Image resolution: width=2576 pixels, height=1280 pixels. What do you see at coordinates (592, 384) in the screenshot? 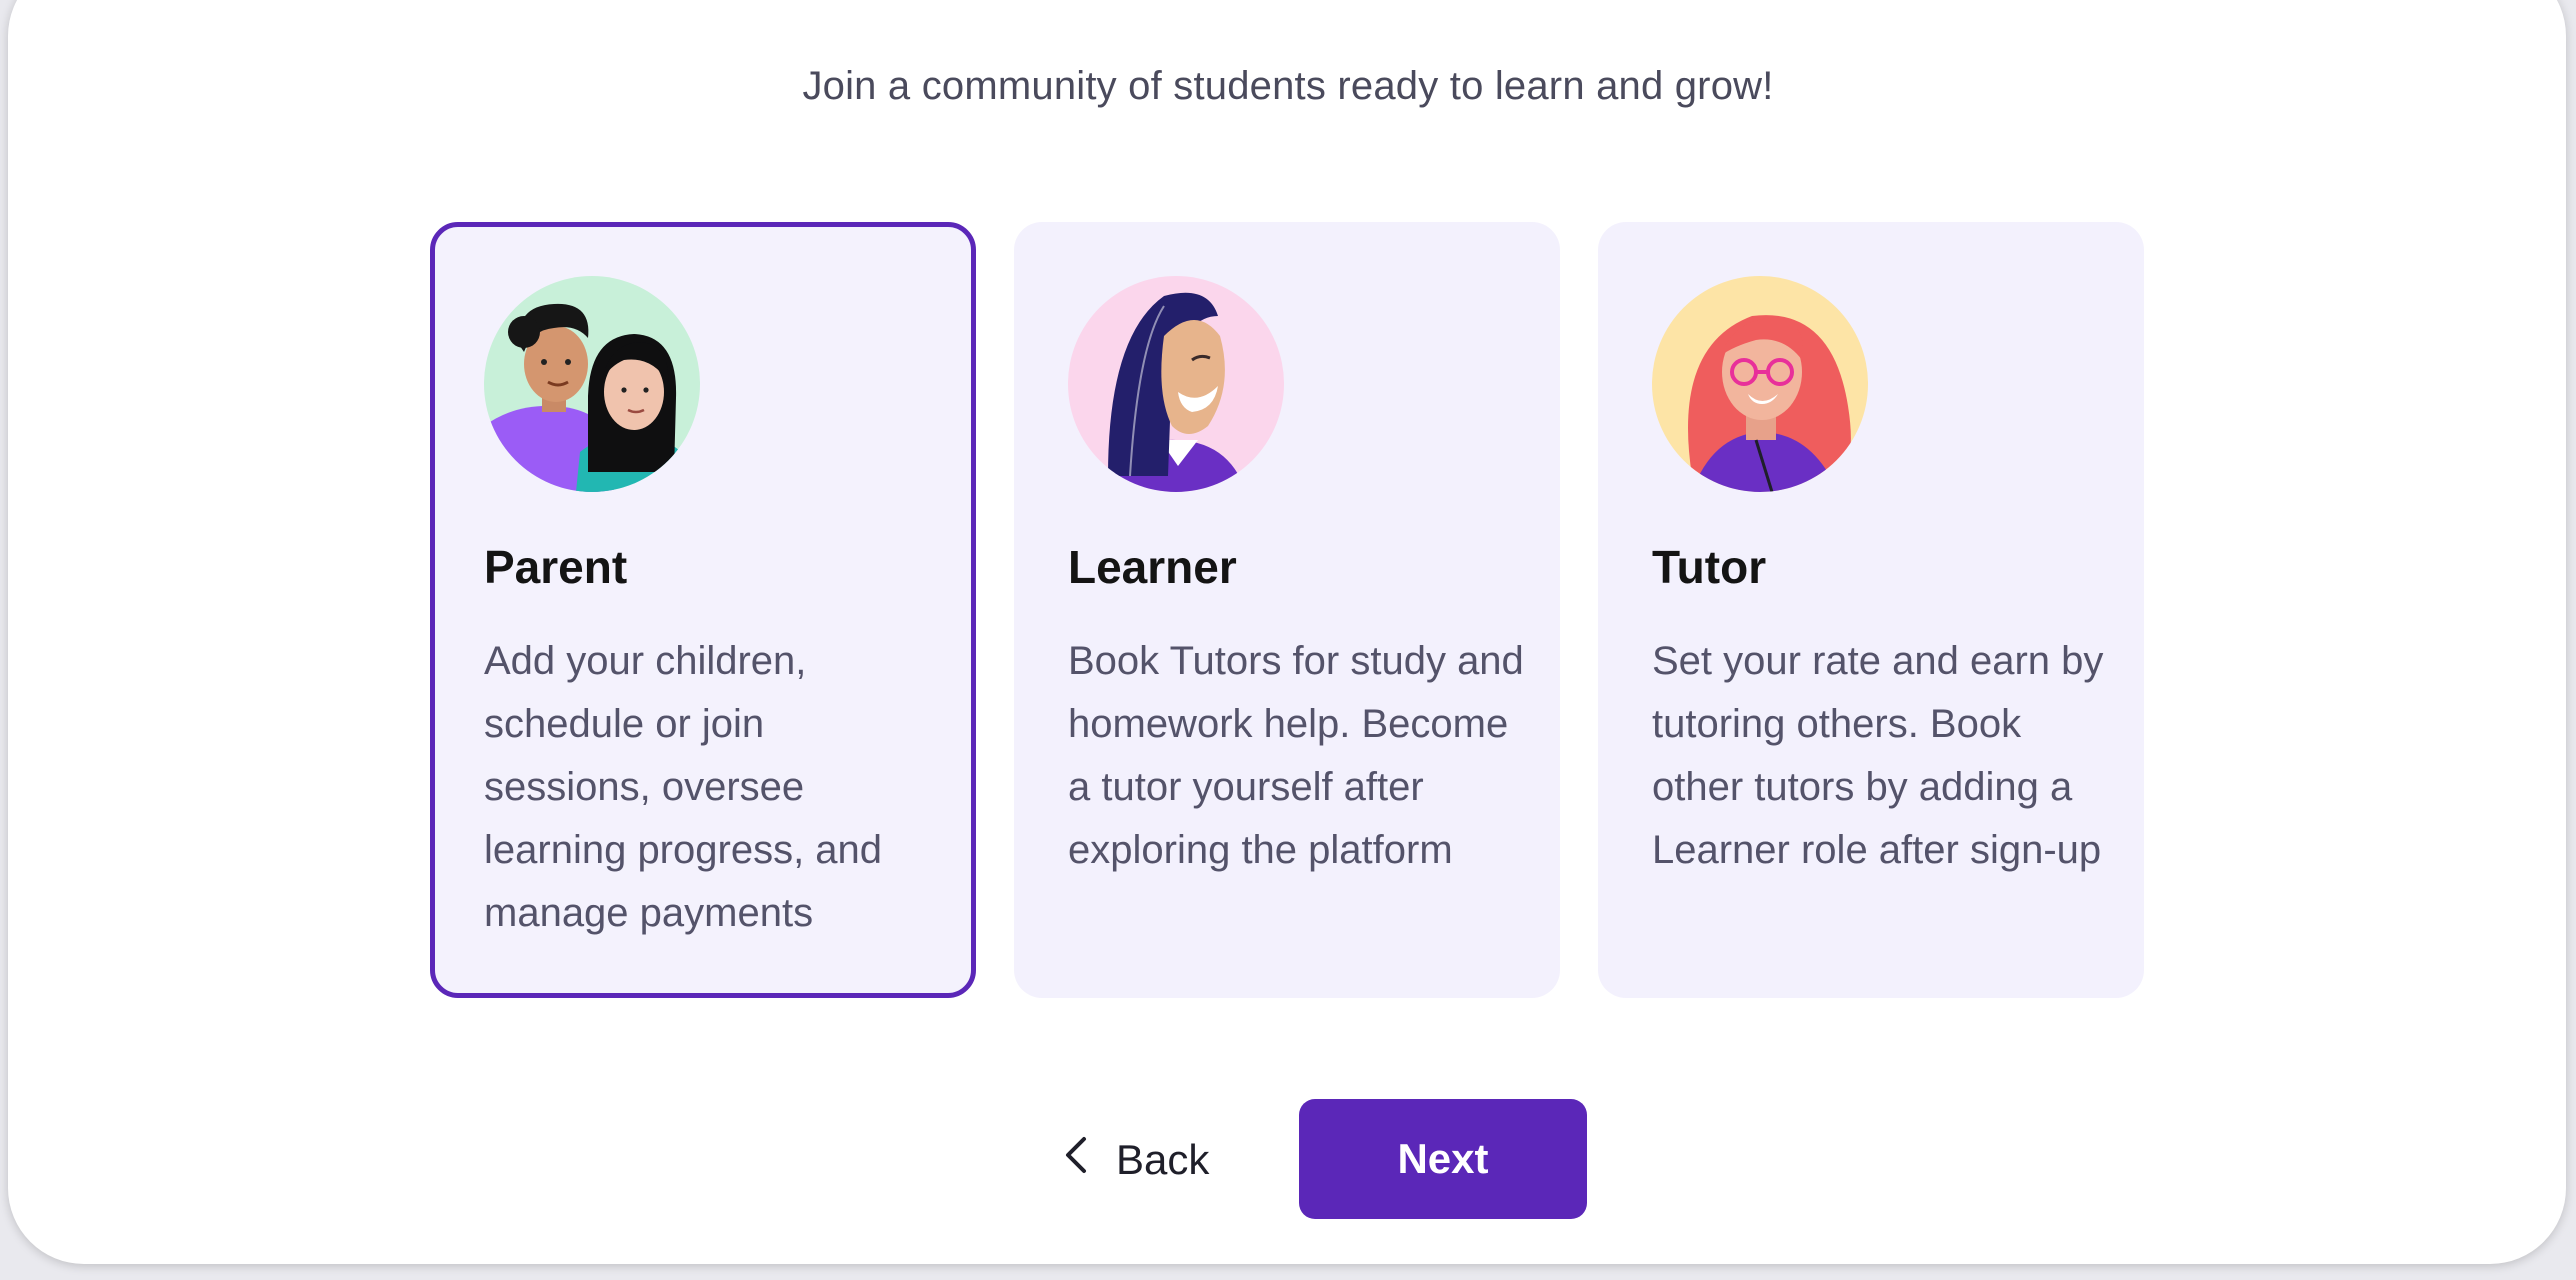
I see `parent-avatar` at bounding box center [592, 384].